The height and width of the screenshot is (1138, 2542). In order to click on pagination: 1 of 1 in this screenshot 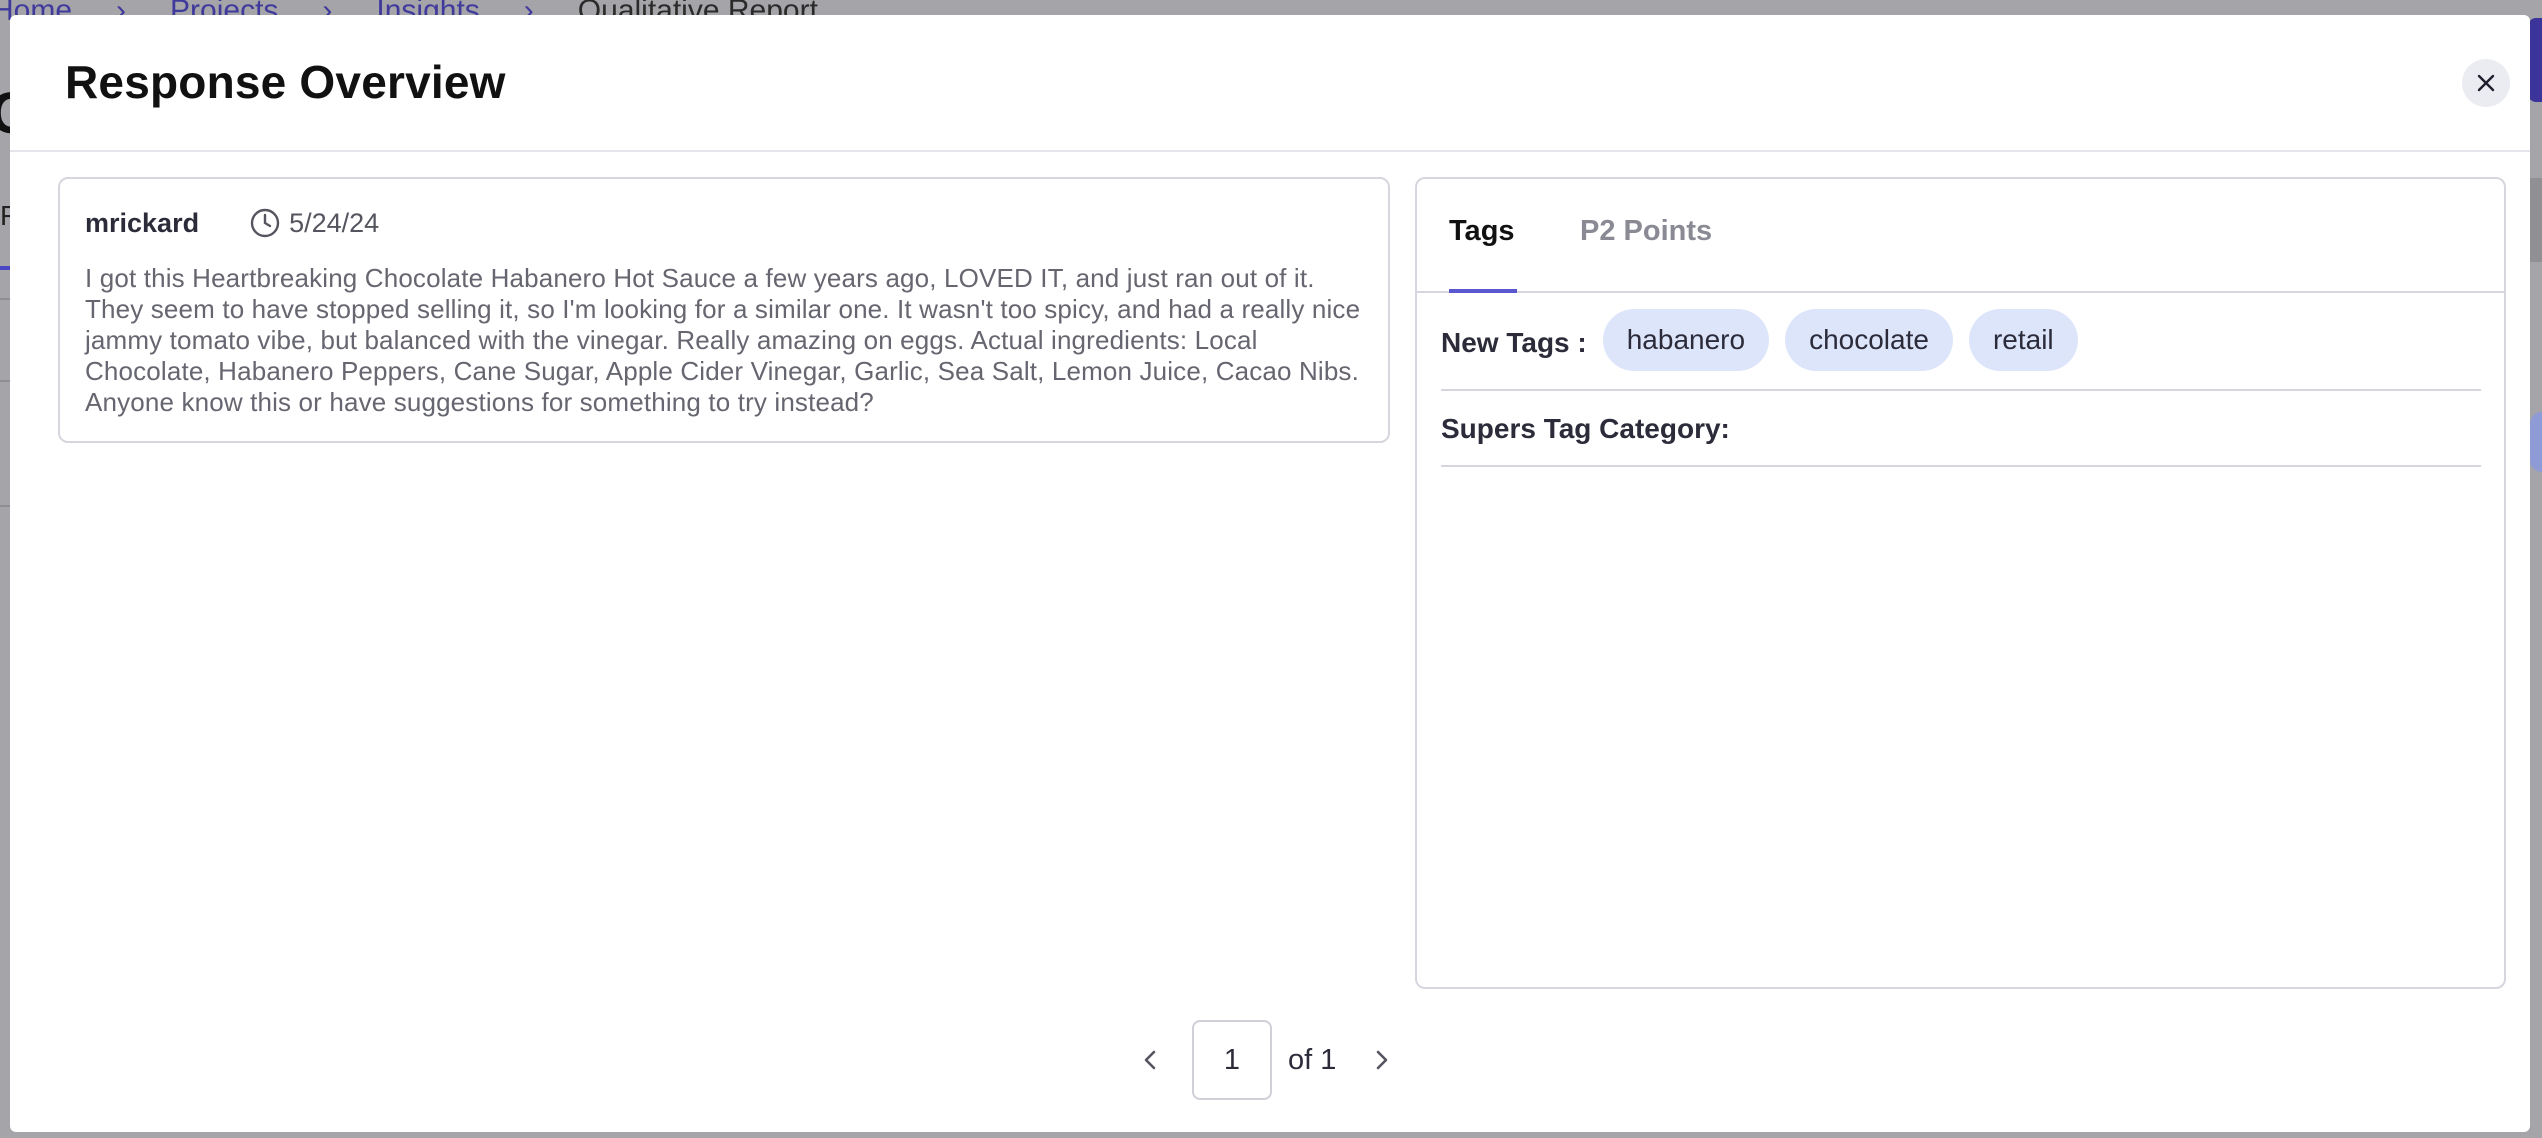, I will do `click(1266, 1060)`.